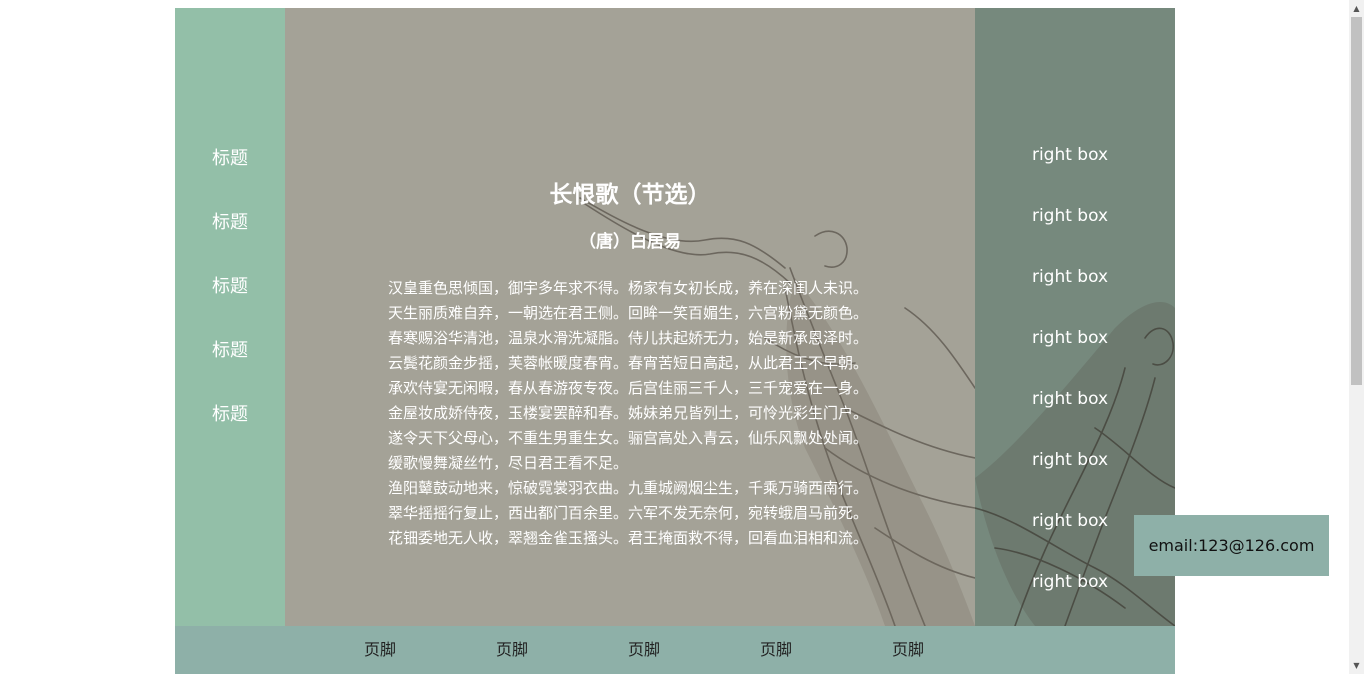 The width and height of the screenshot is (1364, 674). What do you see at coordinates (628, 513) in the screenshot?
I see `poem-line: 翠华摇摇行复止，西出都门百余里。六军不发无奈何，宛转蛾眉马前死。` at bounding box center [628, 513].